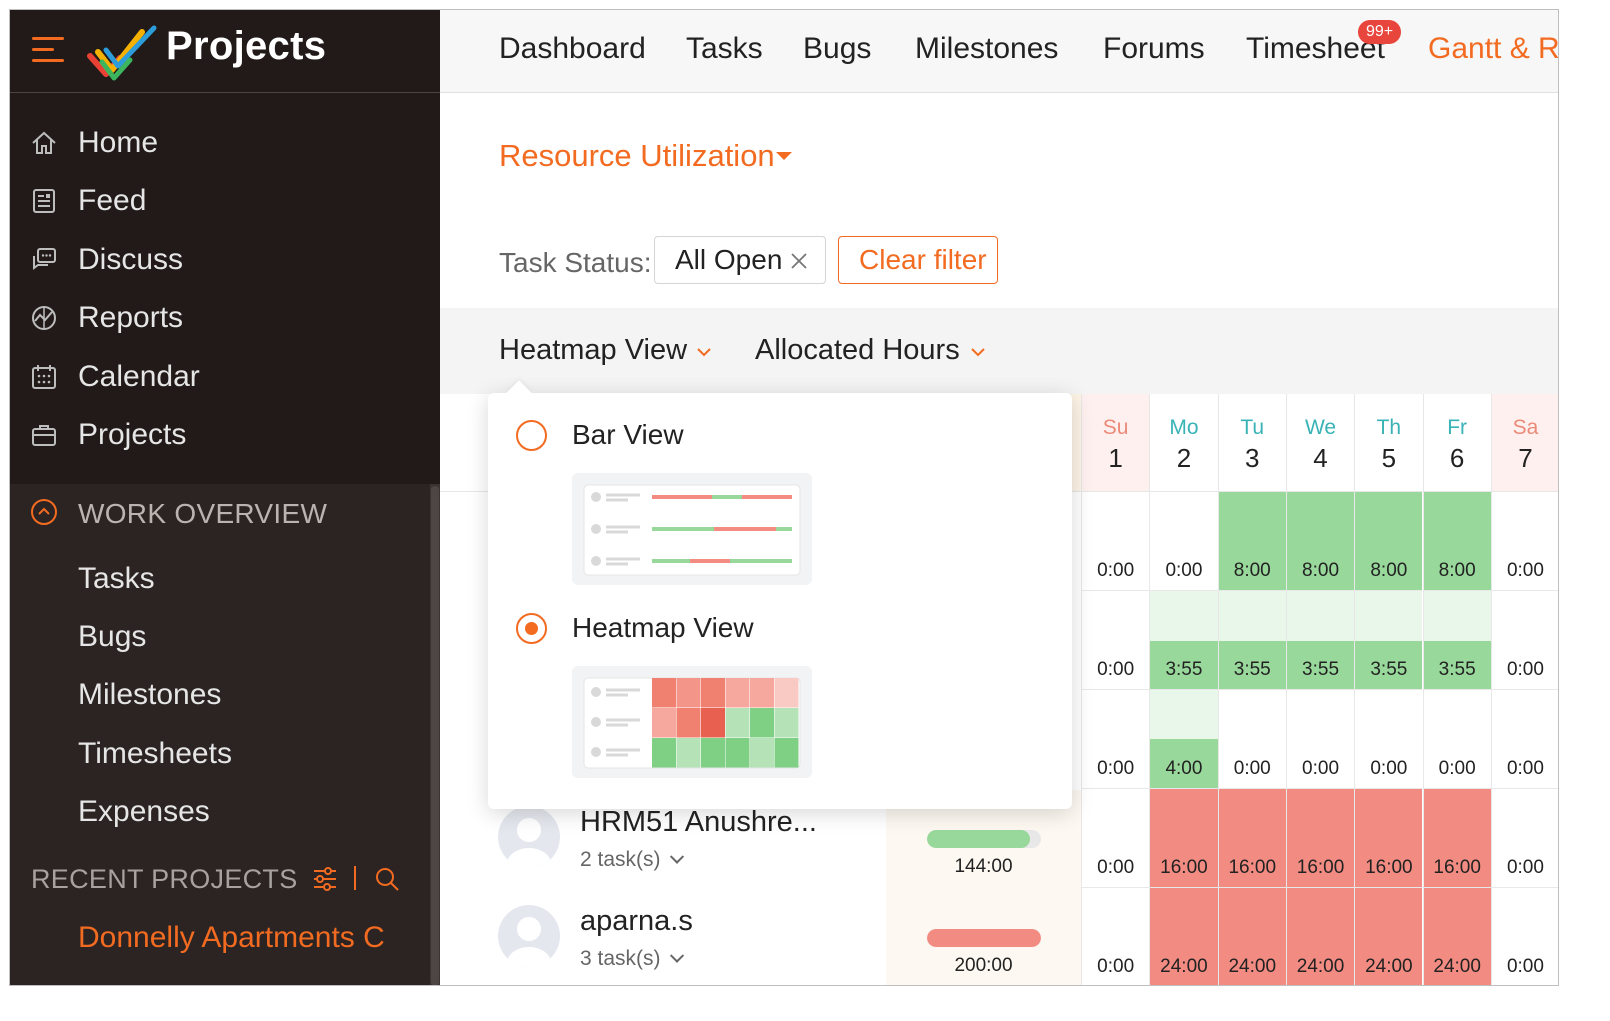 This screenshot has width=1610, height=1021. What do you see at coordinates (1183, 442) in the screenshot?
I see `day-header: Mo 2` at bounding box center [1183, 442].